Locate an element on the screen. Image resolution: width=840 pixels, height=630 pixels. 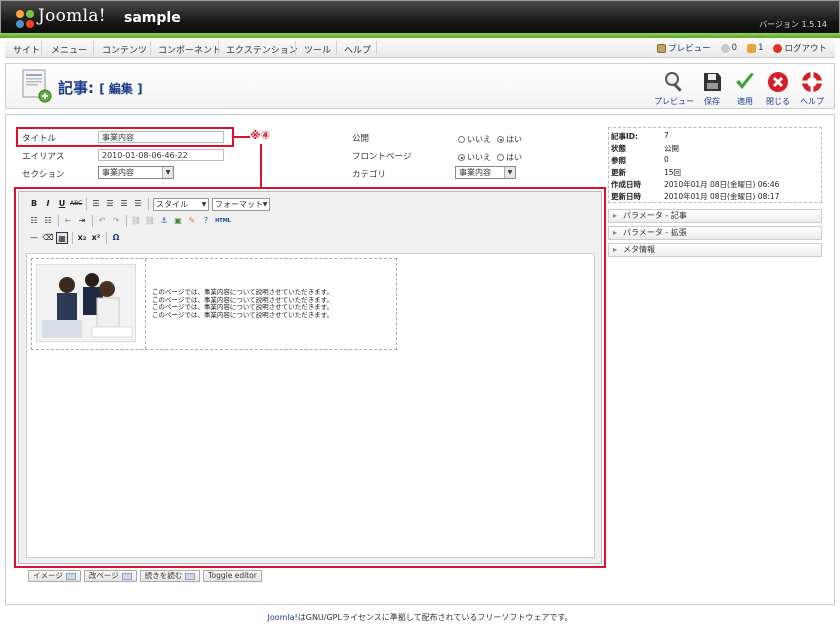
panel-params-advanced: パラメータ - 拡張 is located at coordinates (715, 233).